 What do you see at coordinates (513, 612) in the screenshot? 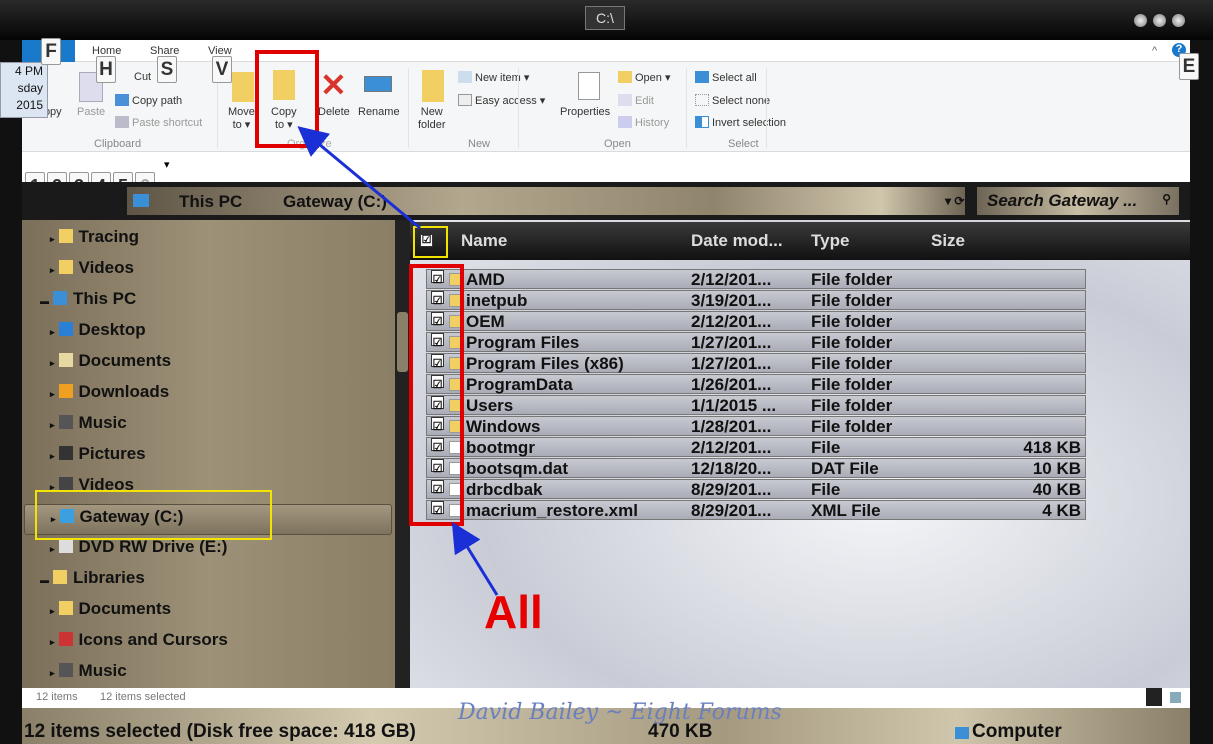
I see `annotation-label: All` at bounding box center [513, 612].